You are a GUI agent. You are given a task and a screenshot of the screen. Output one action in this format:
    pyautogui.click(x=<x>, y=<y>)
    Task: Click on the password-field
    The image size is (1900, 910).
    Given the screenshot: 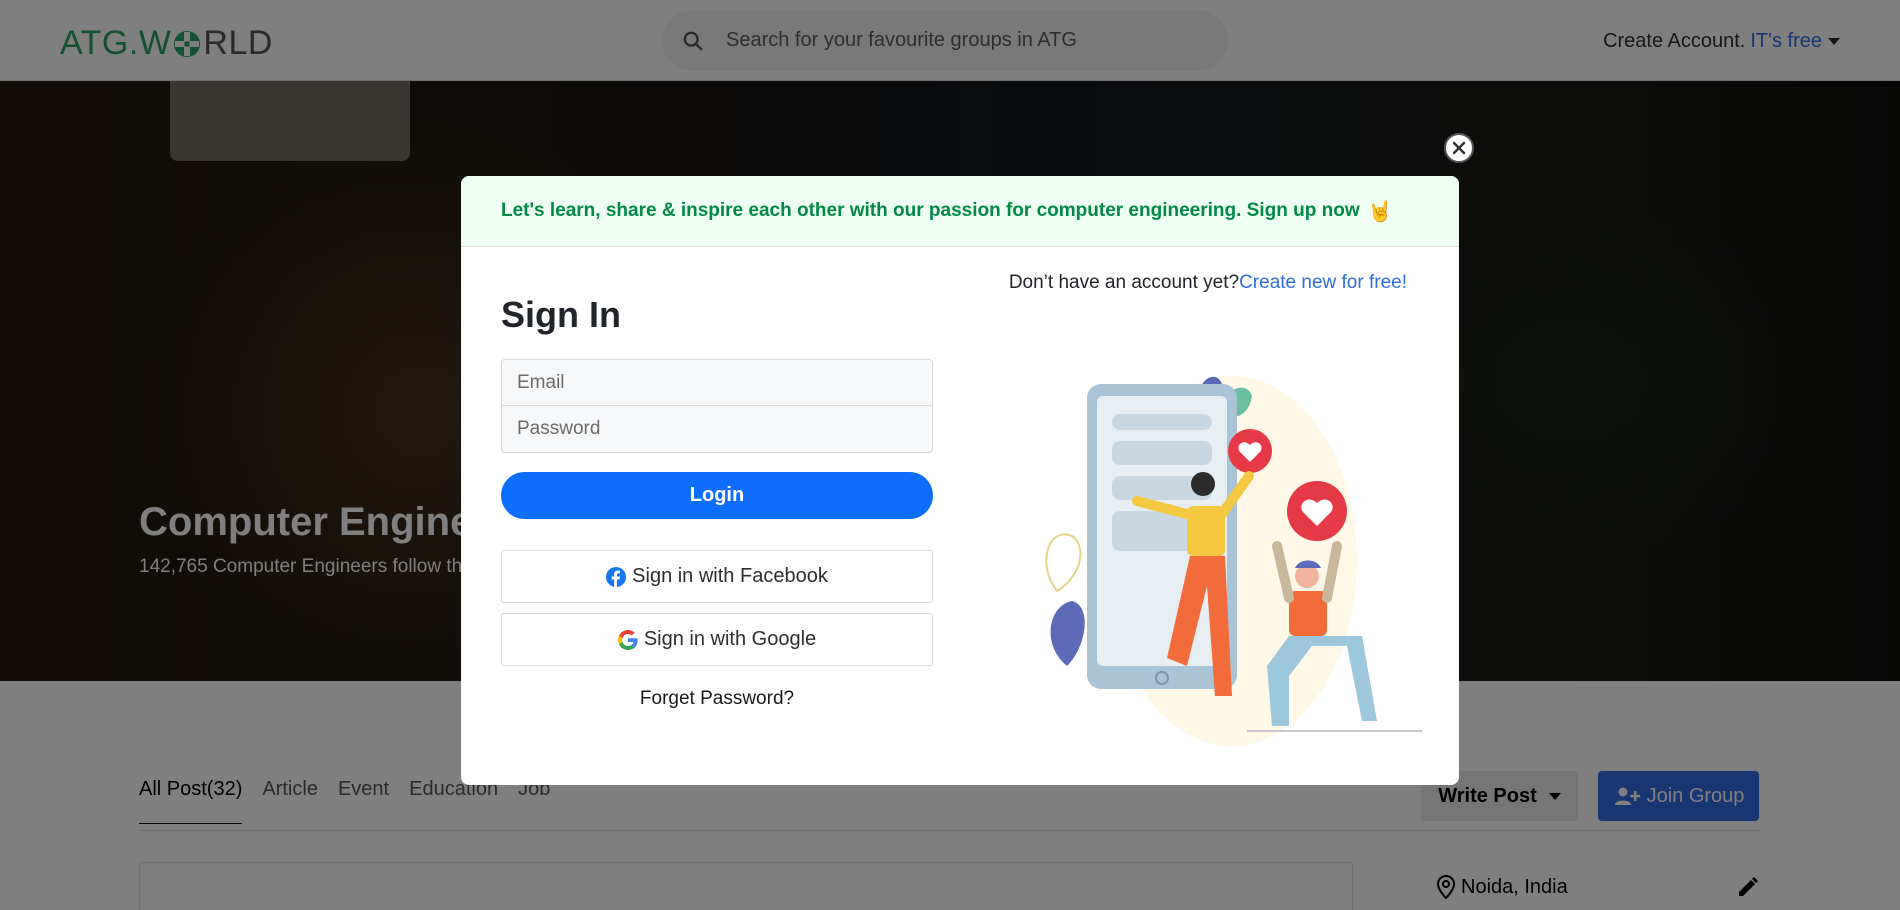 What is the action you would take?
    pyautogui.click(x=717, y=429)
    